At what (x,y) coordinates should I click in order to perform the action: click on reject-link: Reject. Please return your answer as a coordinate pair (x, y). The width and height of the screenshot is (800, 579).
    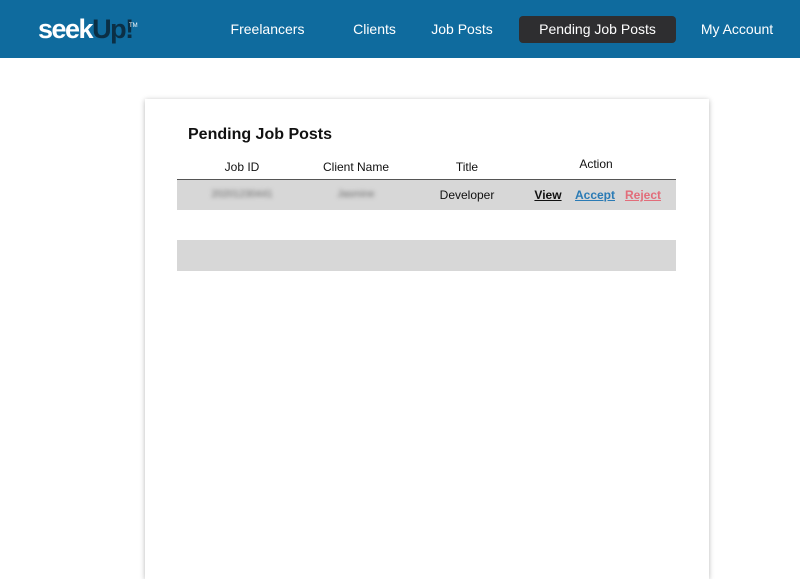
    Looking at the image, I should click on (643, 195).